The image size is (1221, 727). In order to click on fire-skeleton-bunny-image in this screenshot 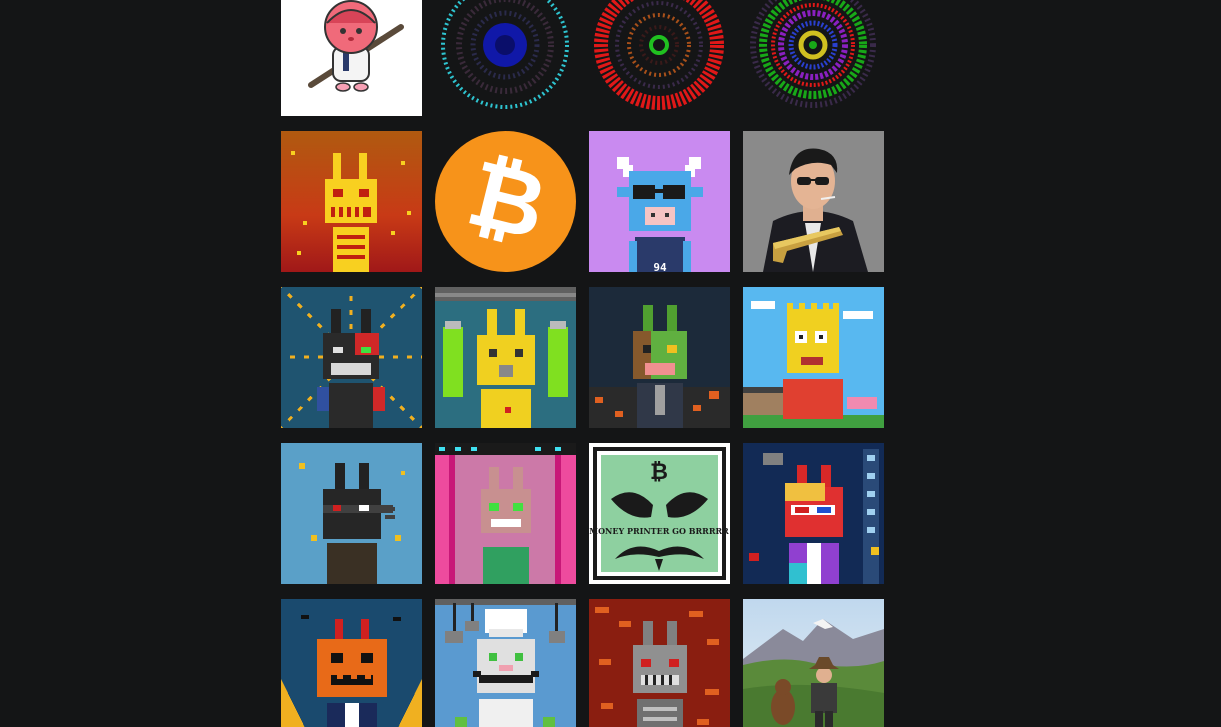, I will do `click(351, 201)`.